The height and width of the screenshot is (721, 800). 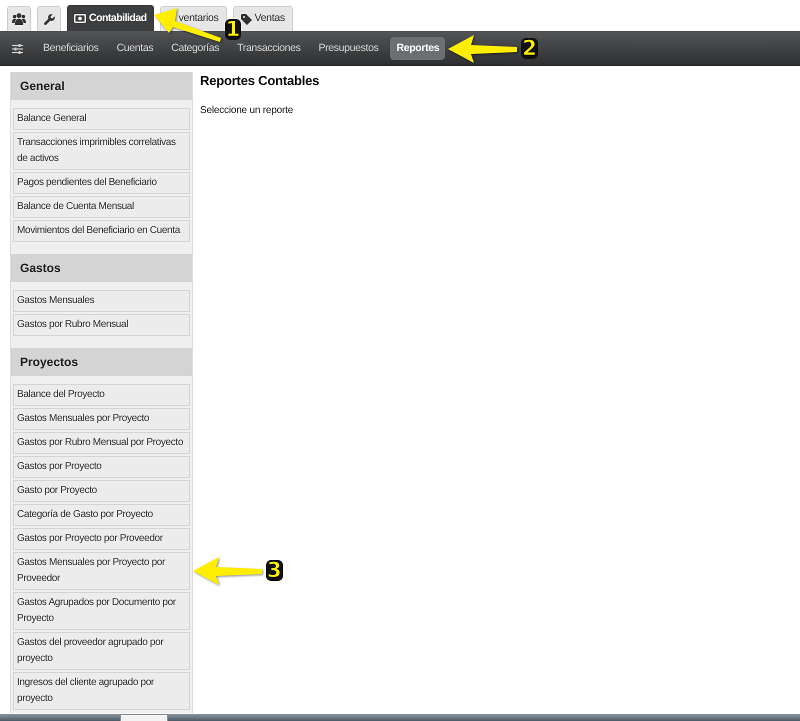 I want to click on wrench-icon, so click(x=49, y=19).